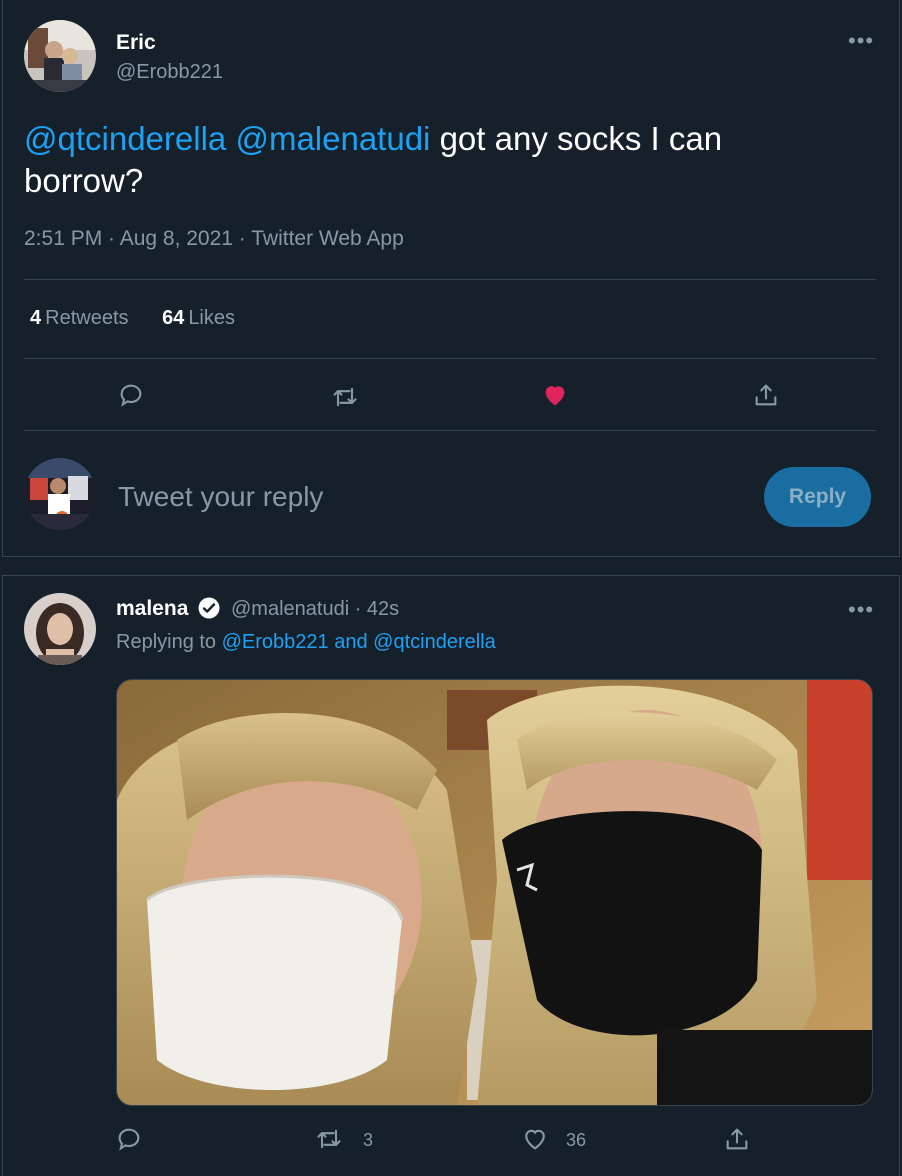 Image resolution: width=902 pixels, height=1176 pixels. I want to click on replying-and: and, so click(351, 642).